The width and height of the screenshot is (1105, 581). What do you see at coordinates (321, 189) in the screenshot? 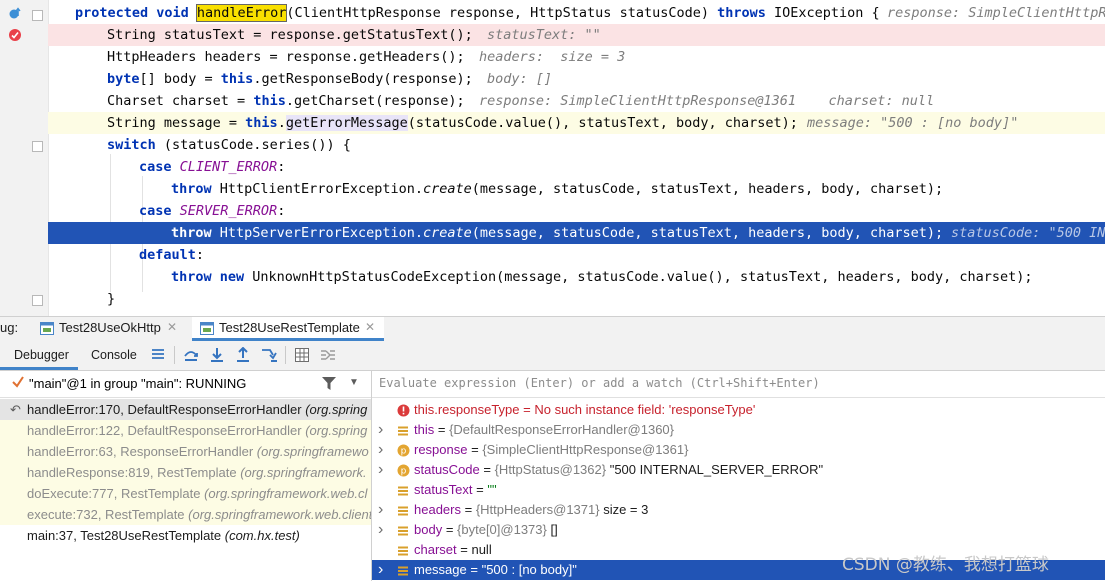
I see `code-token: HttpClientErrorException.` at bounding box center [321, 189].